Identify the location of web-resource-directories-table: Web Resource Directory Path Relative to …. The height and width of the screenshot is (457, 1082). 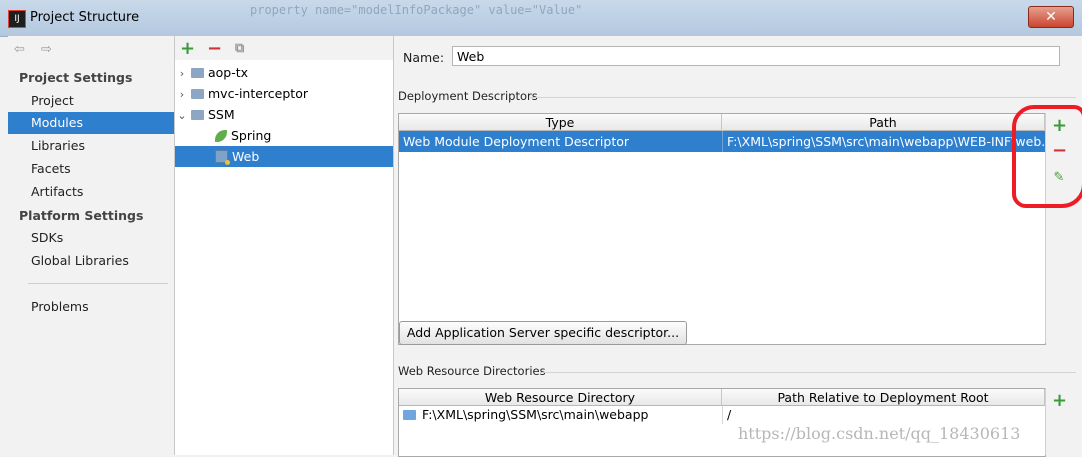
(722, 422).